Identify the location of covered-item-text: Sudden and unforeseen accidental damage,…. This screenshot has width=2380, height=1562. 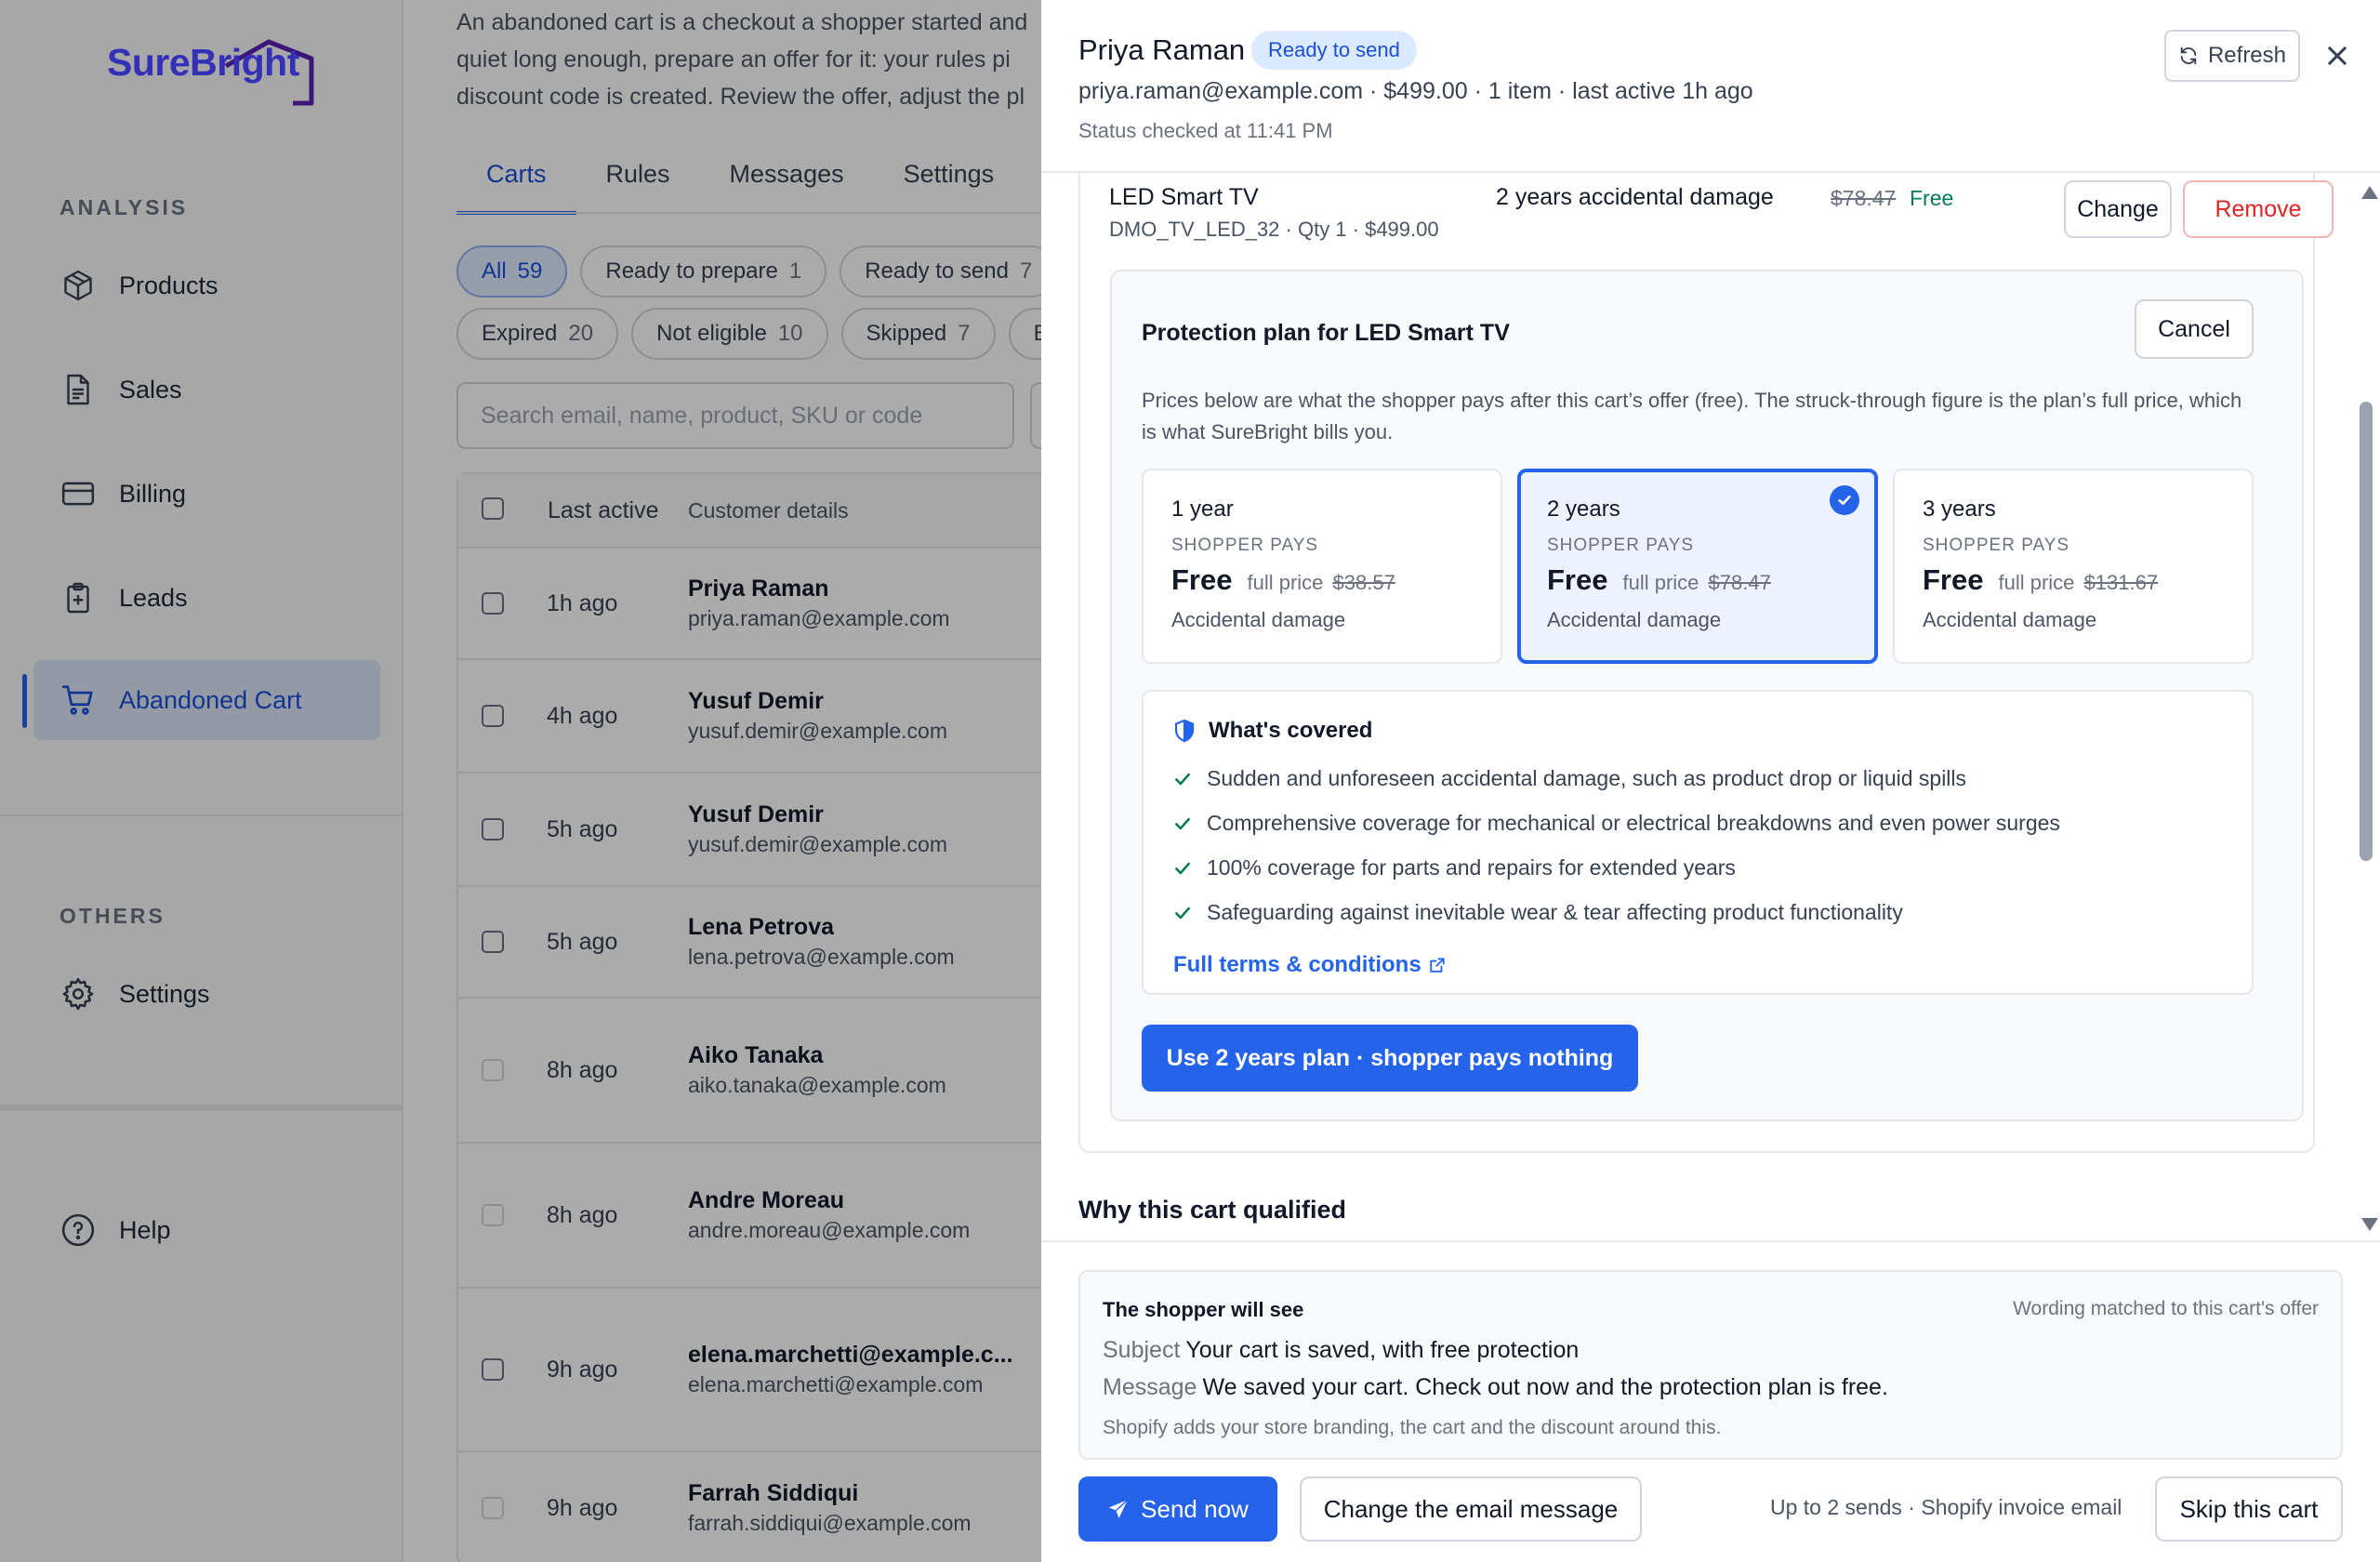
(1587, 778).